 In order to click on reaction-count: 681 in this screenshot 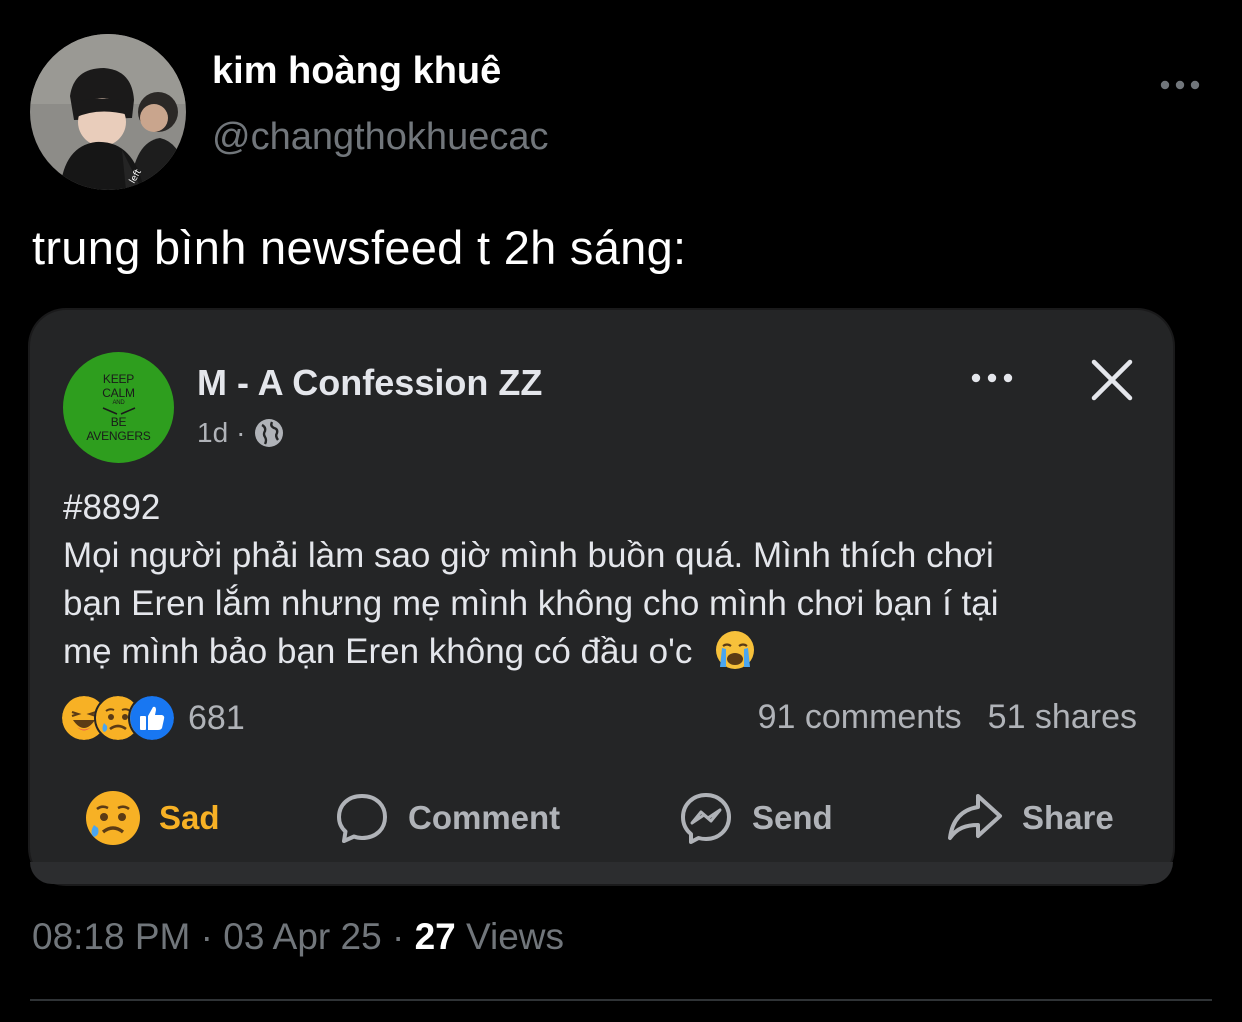, I will do `click(216, 718)`.